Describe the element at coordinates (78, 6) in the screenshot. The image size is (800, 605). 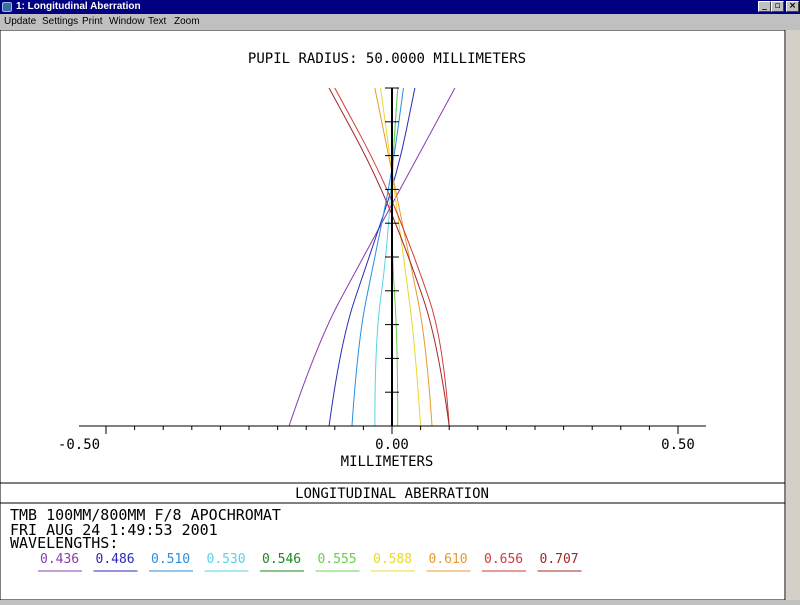
I see `window-title: 1: Longitudinal Aberration` at that location.